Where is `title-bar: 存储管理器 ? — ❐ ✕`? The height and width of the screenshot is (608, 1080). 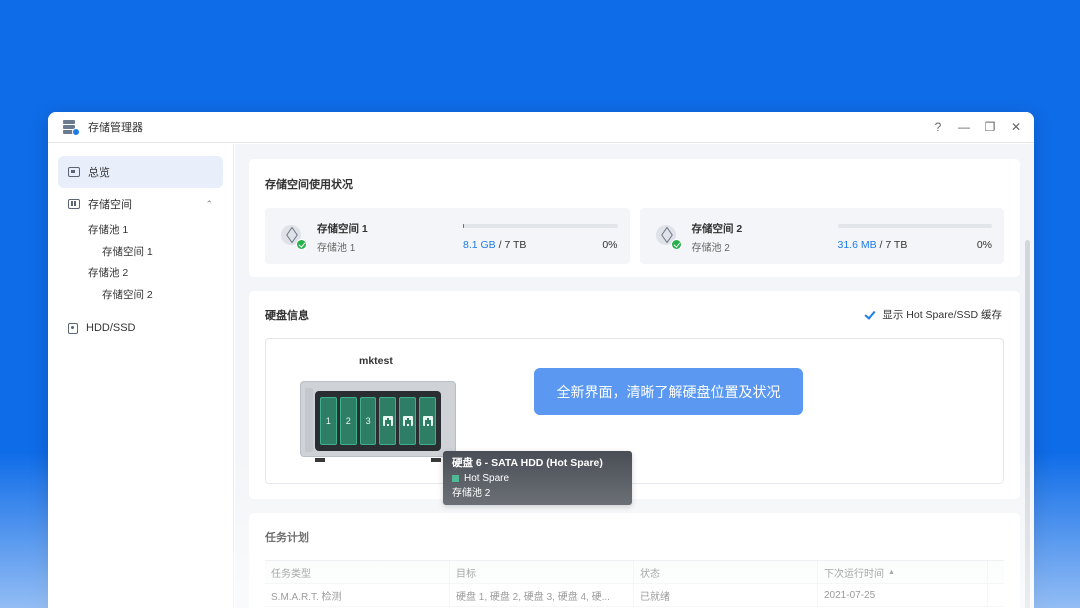
title-bar: 存储管理器 ? — ❐ ✕ is located at coordinates (541, 127).